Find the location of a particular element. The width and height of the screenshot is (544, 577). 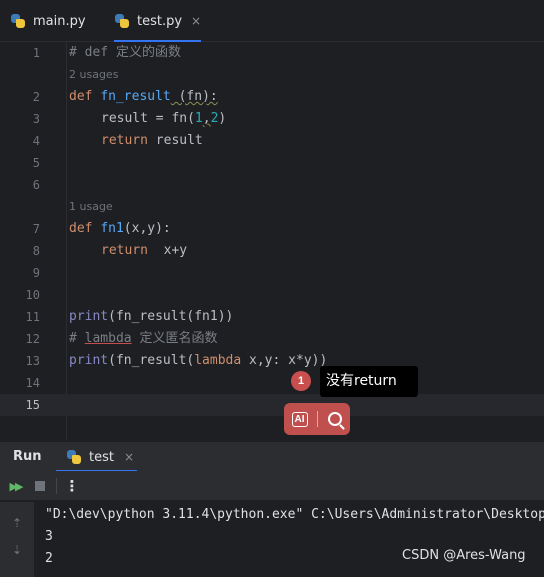

run-toolbar: ▶▶ ⋮ is located at coordinates (272, 486).